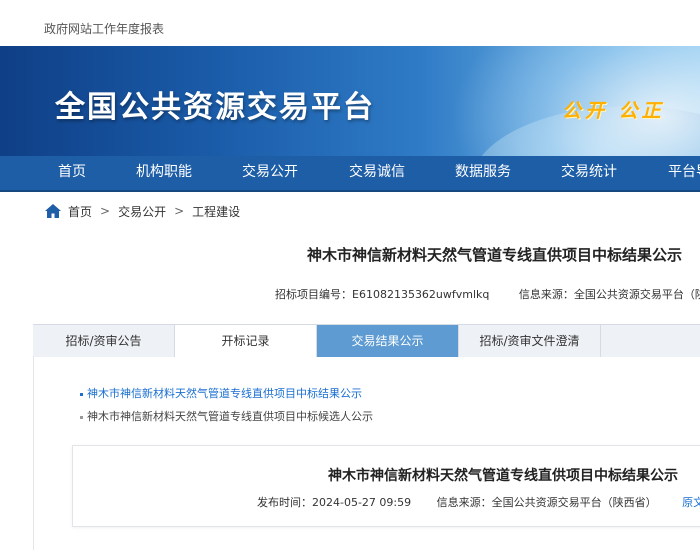 Image resolution: width=700 pixels, height=550 pixels. I want to click on candidate-link: 神木市神信新材料天然气管道专线直供项目中标候选人公示, so click(230, 416).